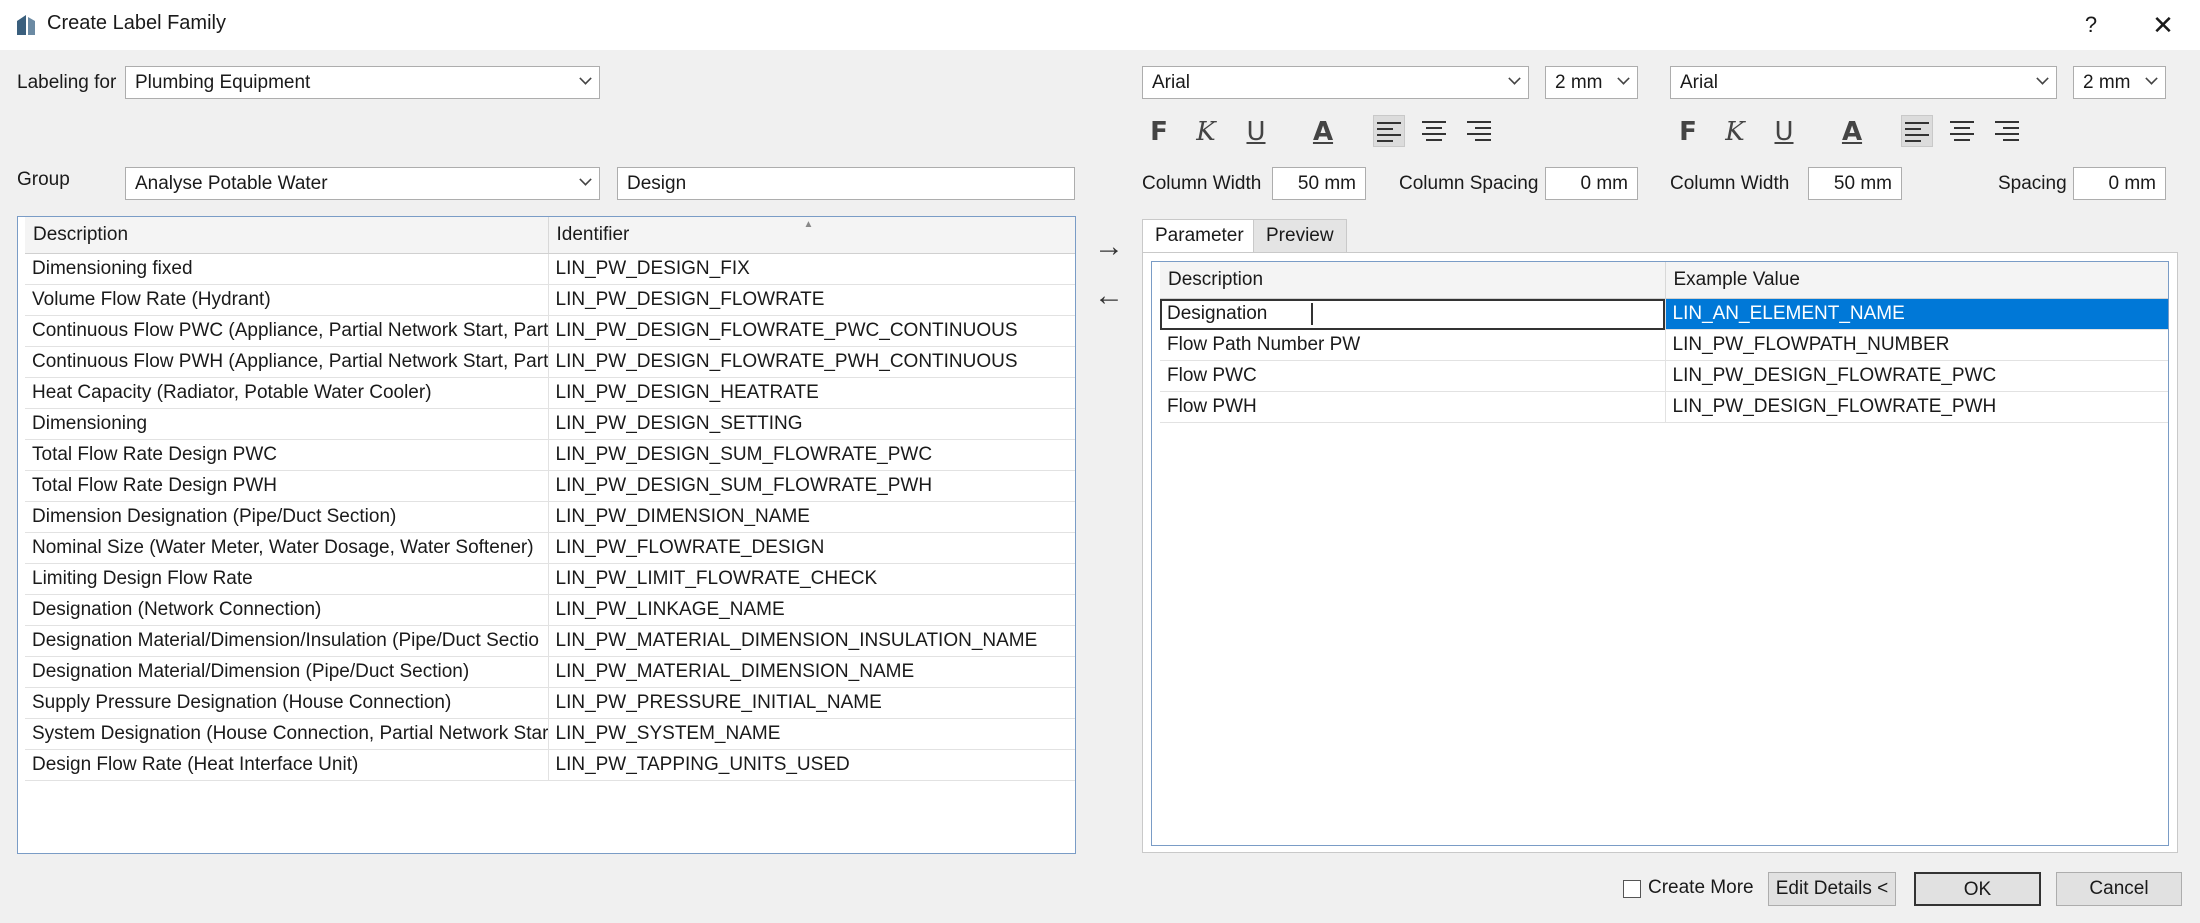 Image resolution: width=2200 pixels, height=923 pixels. What do you see at coordinates (811, 455) in the screenshot?
I see `row-identifier: LIN_PW_DESIGN_SUM_FLOWRATE_PWC` at bounding box center [811, 455].